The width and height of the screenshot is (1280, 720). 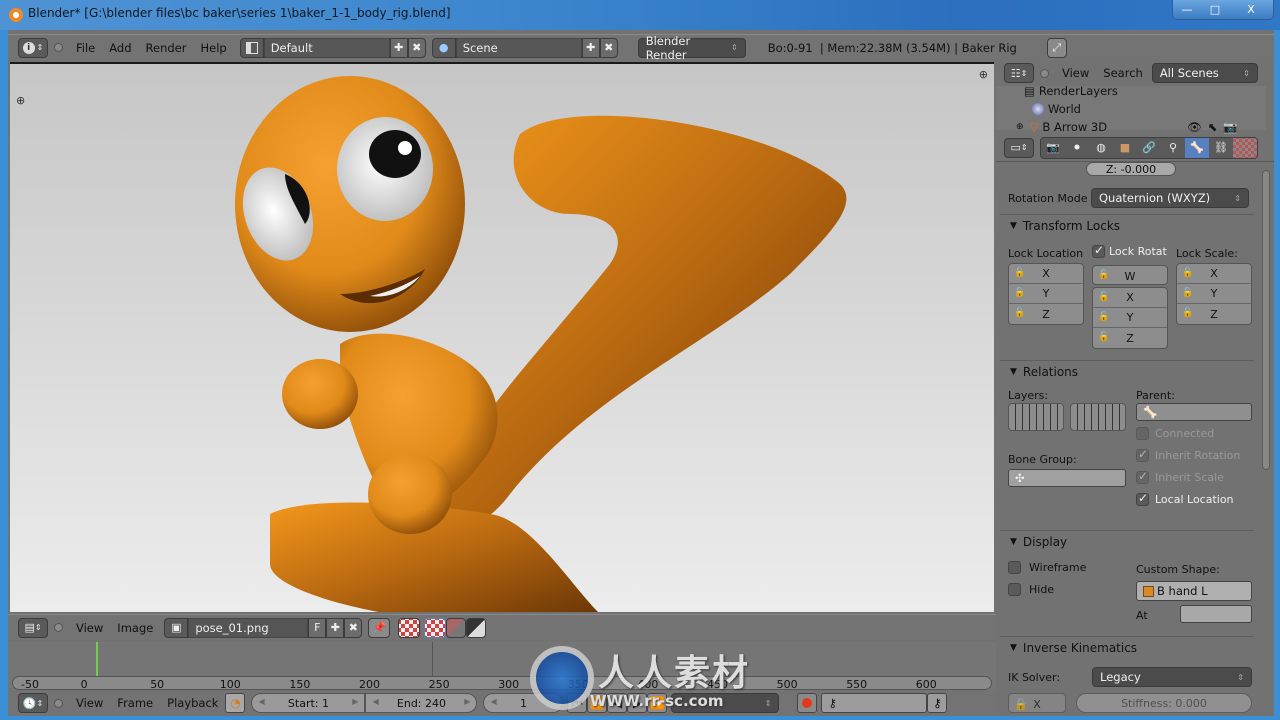 What do you see at coordinates (1197, 147) in the screenshot?
I see `tab-bone: 🦴` at bounding box center [1197, 147].